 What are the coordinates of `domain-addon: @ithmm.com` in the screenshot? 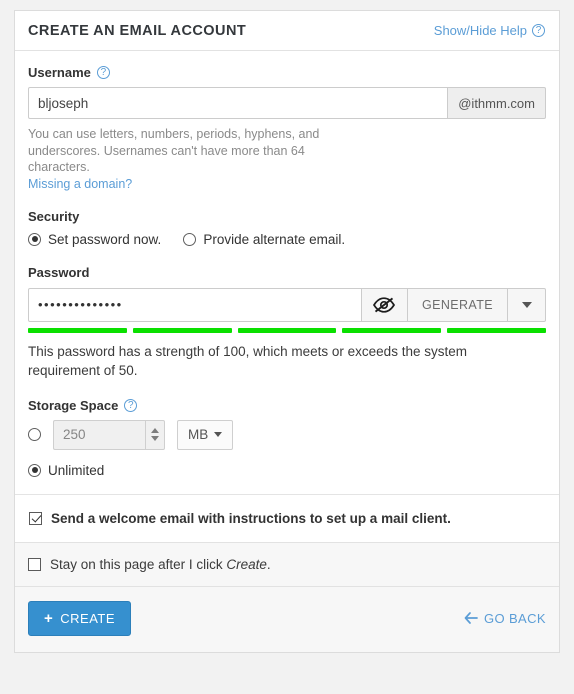 It's located at (497, 103).